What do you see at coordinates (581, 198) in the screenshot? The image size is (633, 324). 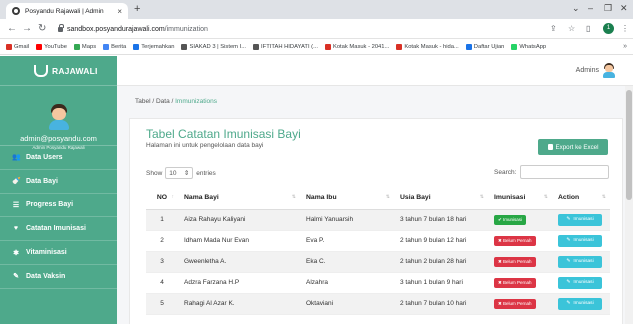 I see `col-header-action: Action ⇅` at bounding box center [581, 198].